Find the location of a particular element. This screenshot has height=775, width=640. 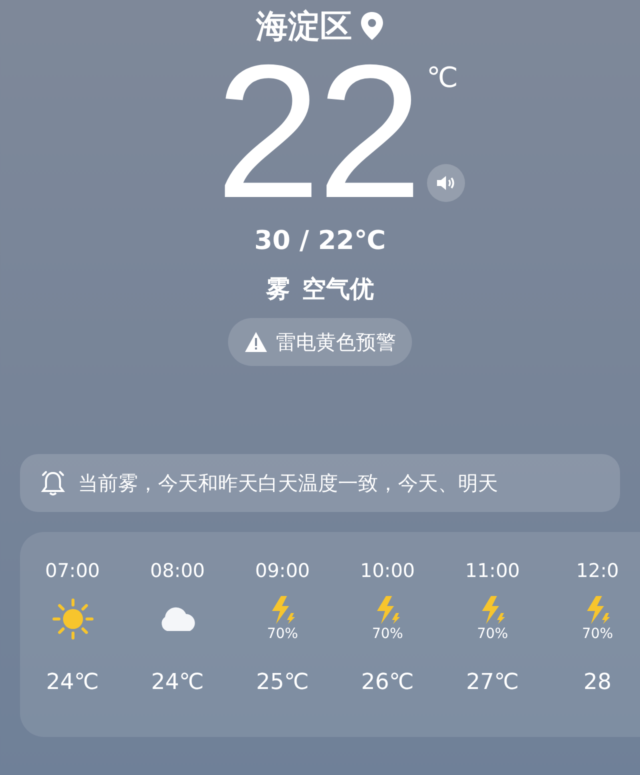

hour-time: 10:00 is located at coordinates (387, 571).